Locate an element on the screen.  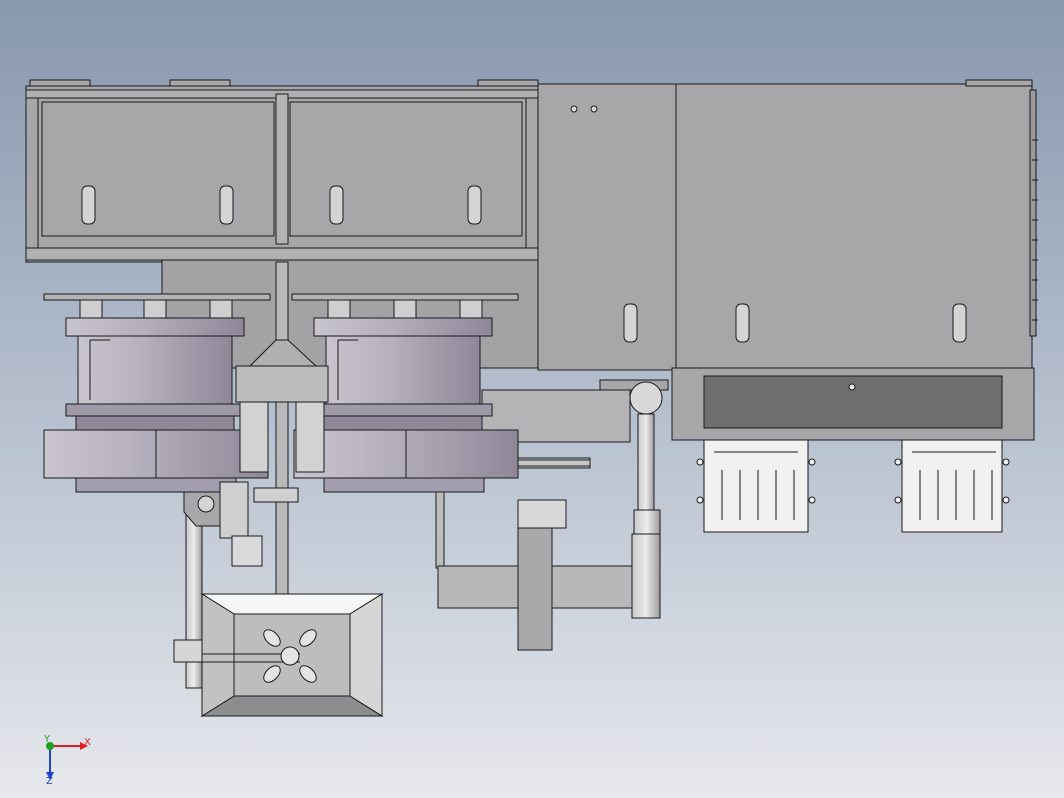
vertical-cylinder is located at coordinates (646, 500).